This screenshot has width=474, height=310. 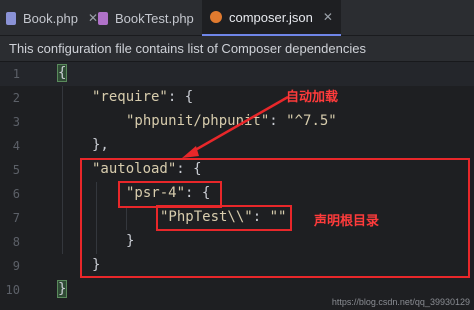 I want to click on current-line-highlight, so click(x=237, y=74).